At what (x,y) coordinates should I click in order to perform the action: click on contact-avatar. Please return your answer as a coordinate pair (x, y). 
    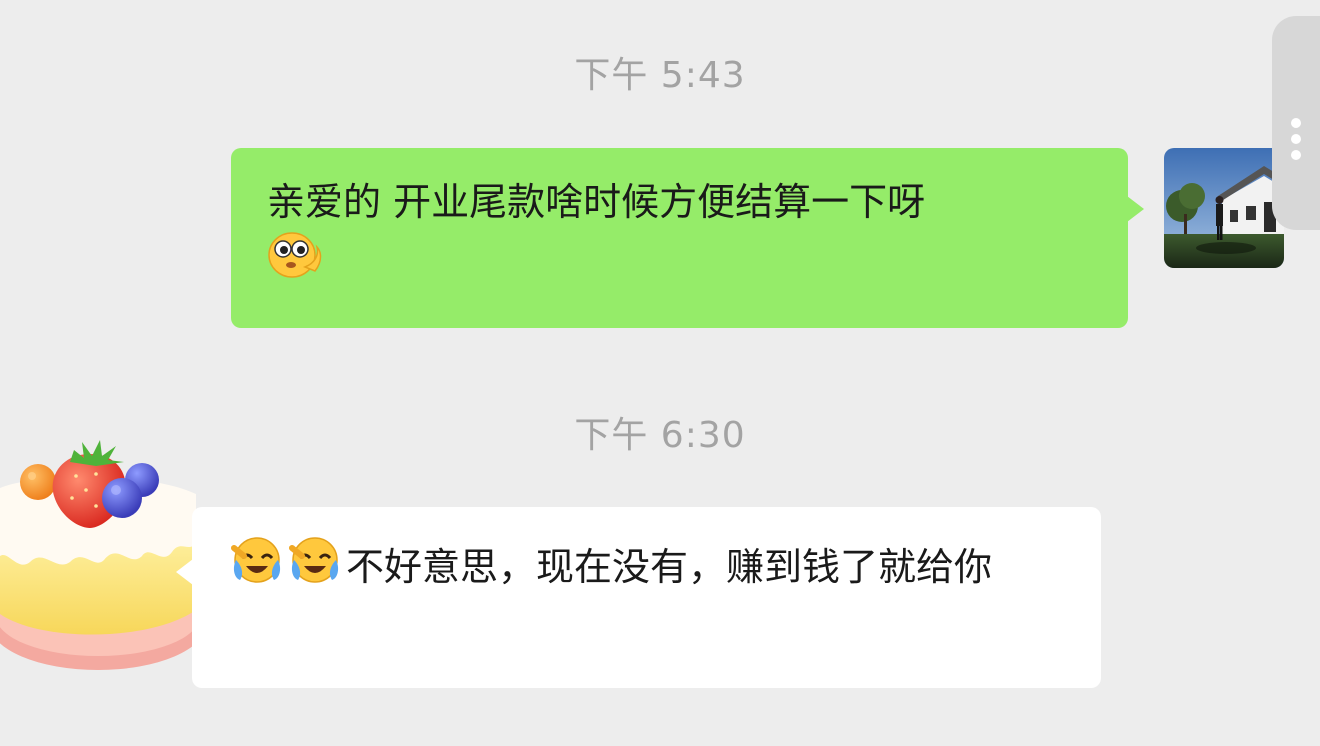
    Looking at the image, I should click on (105, 549).